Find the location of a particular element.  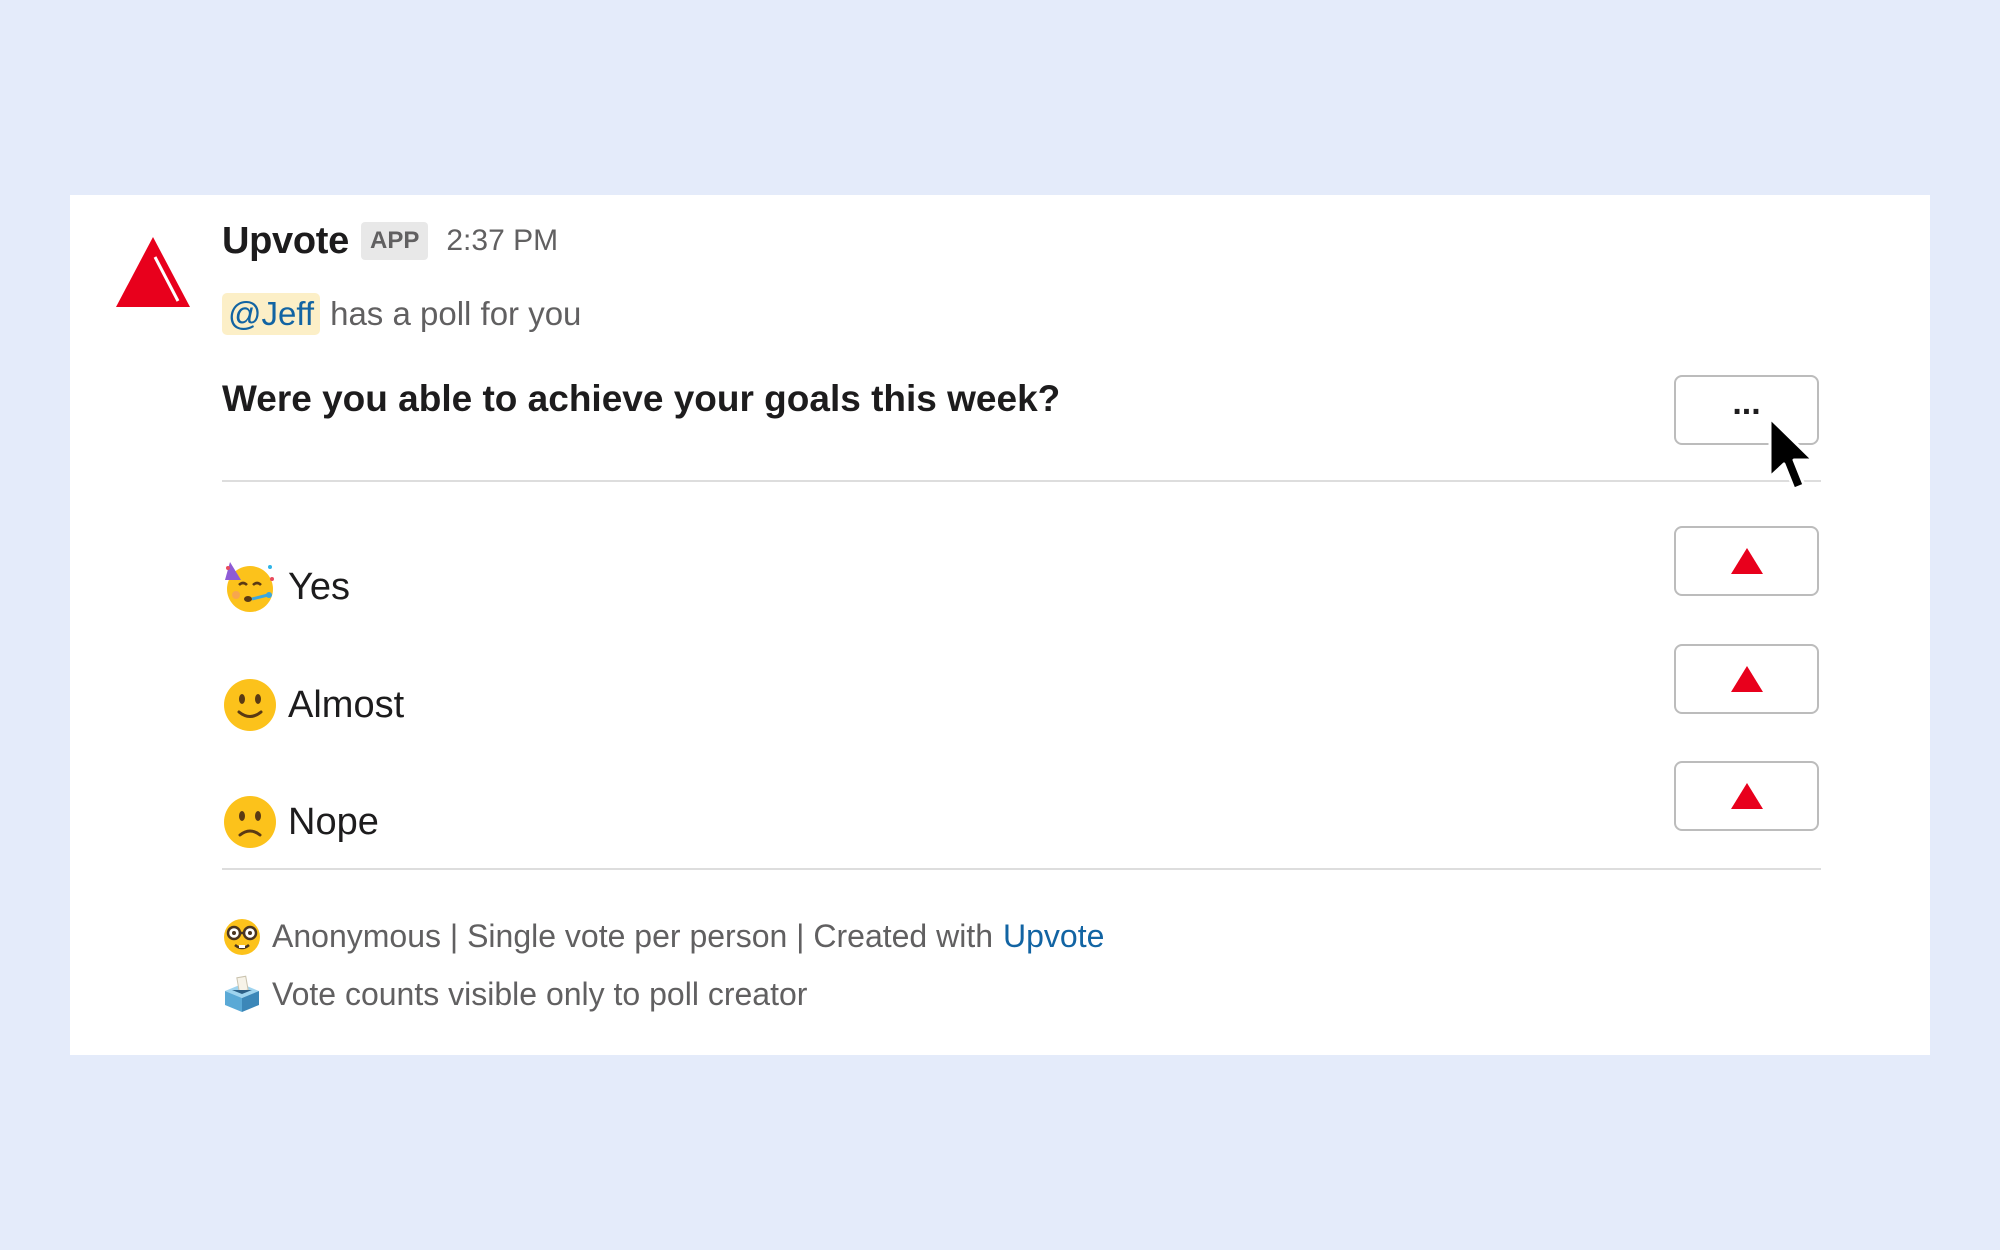

app-badge: APP is located at coordinates (395, 241).